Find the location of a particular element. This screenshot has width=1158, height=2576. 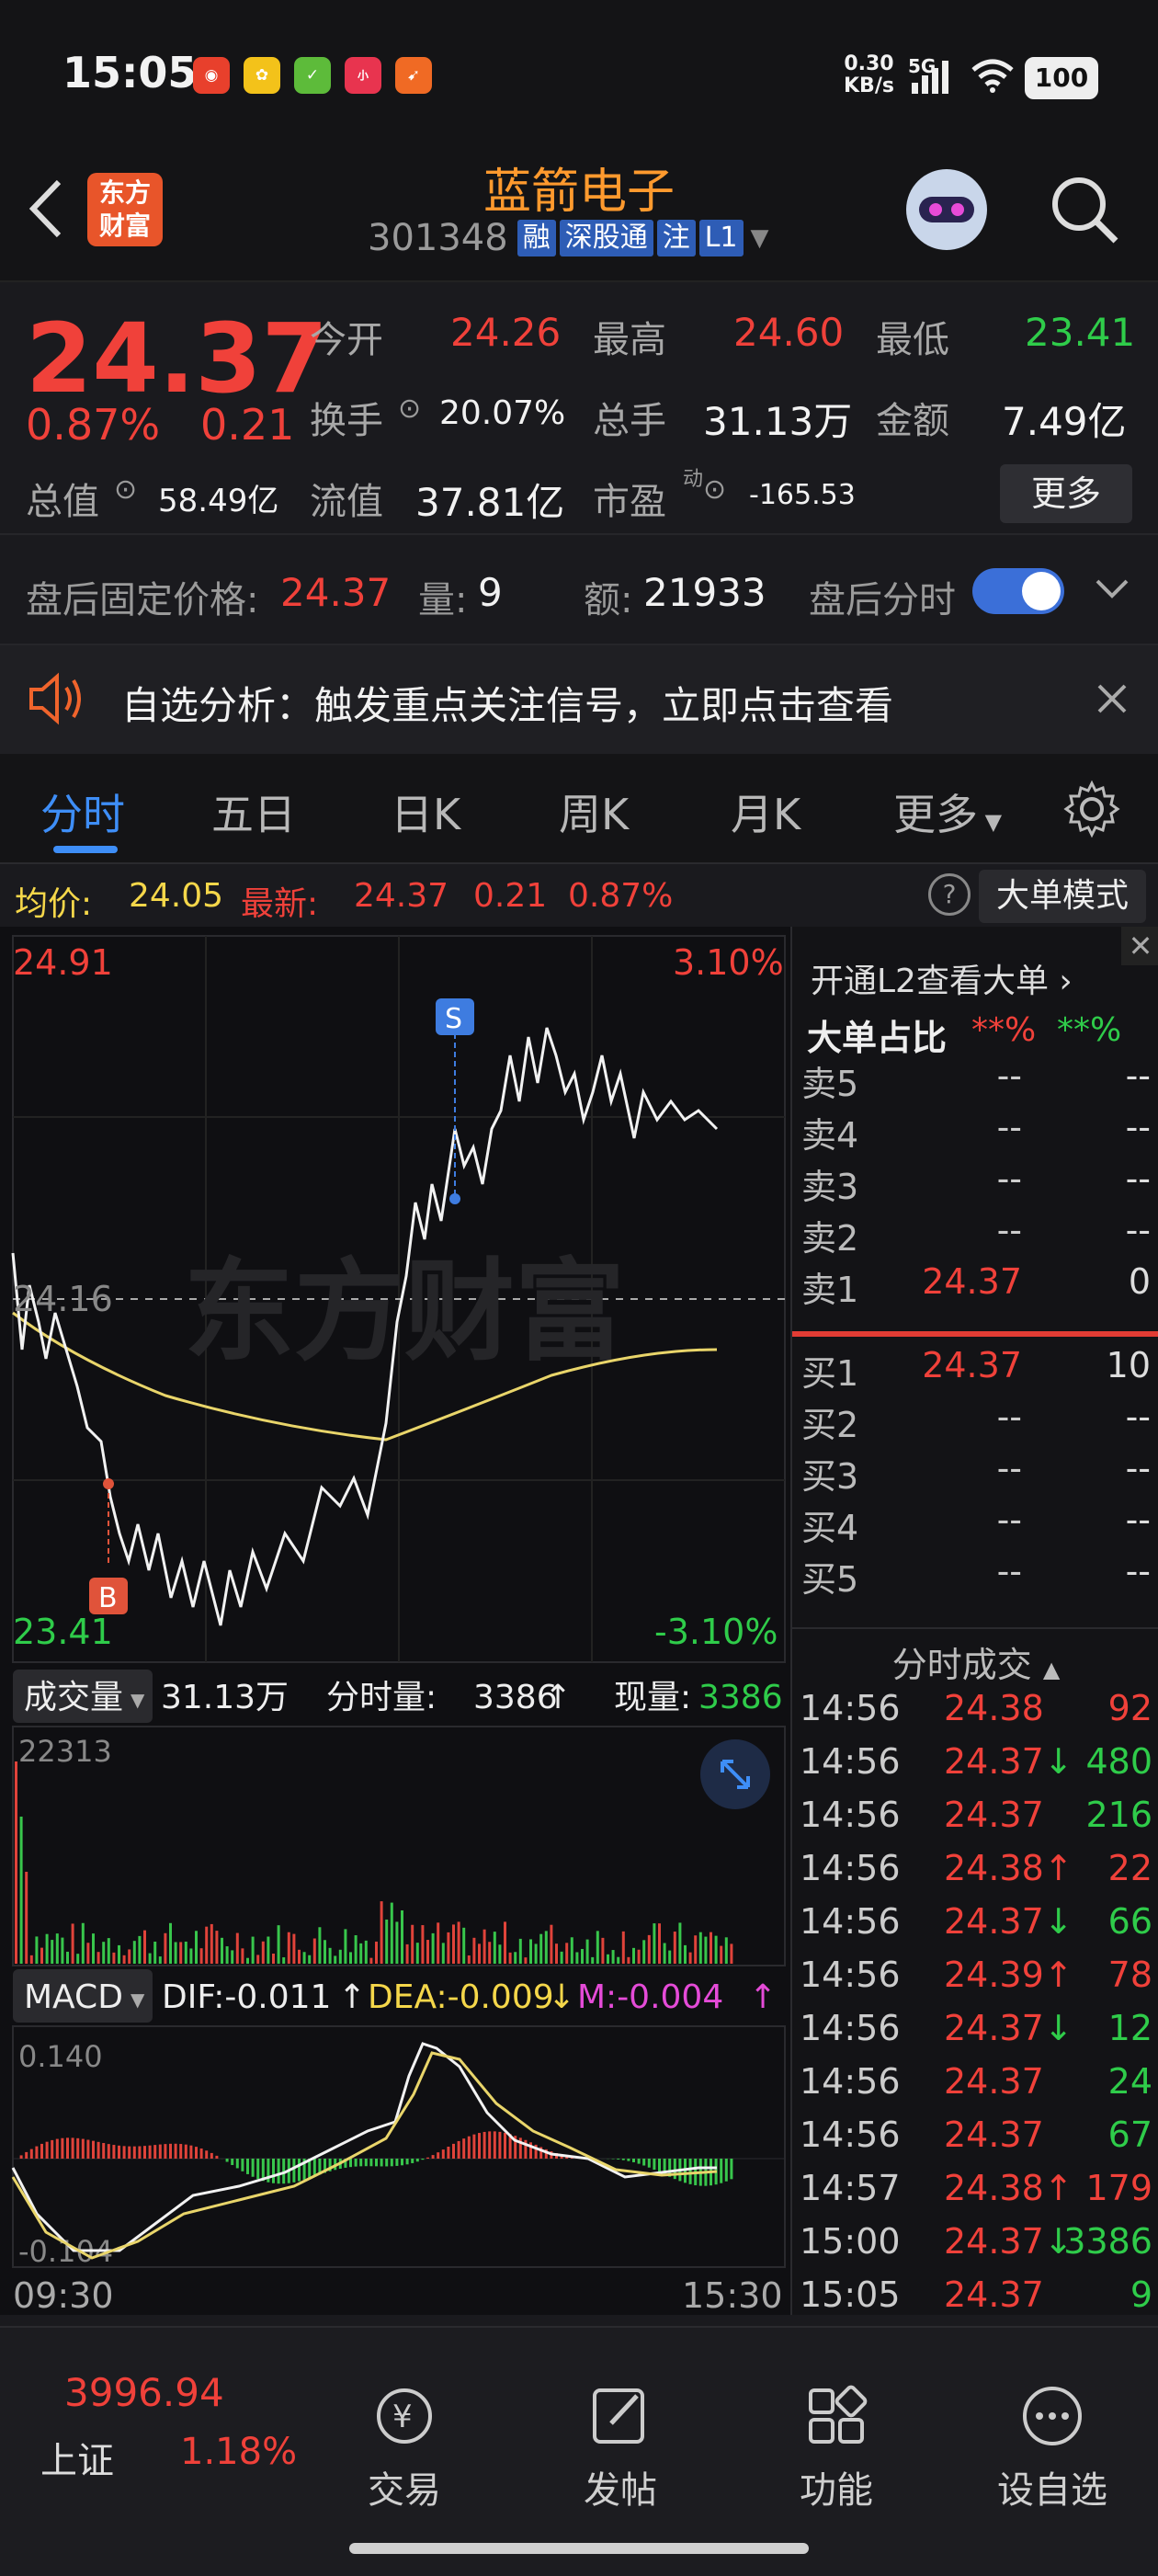

tab-more: 更多 ▼ is located at coordinates (947, 811).